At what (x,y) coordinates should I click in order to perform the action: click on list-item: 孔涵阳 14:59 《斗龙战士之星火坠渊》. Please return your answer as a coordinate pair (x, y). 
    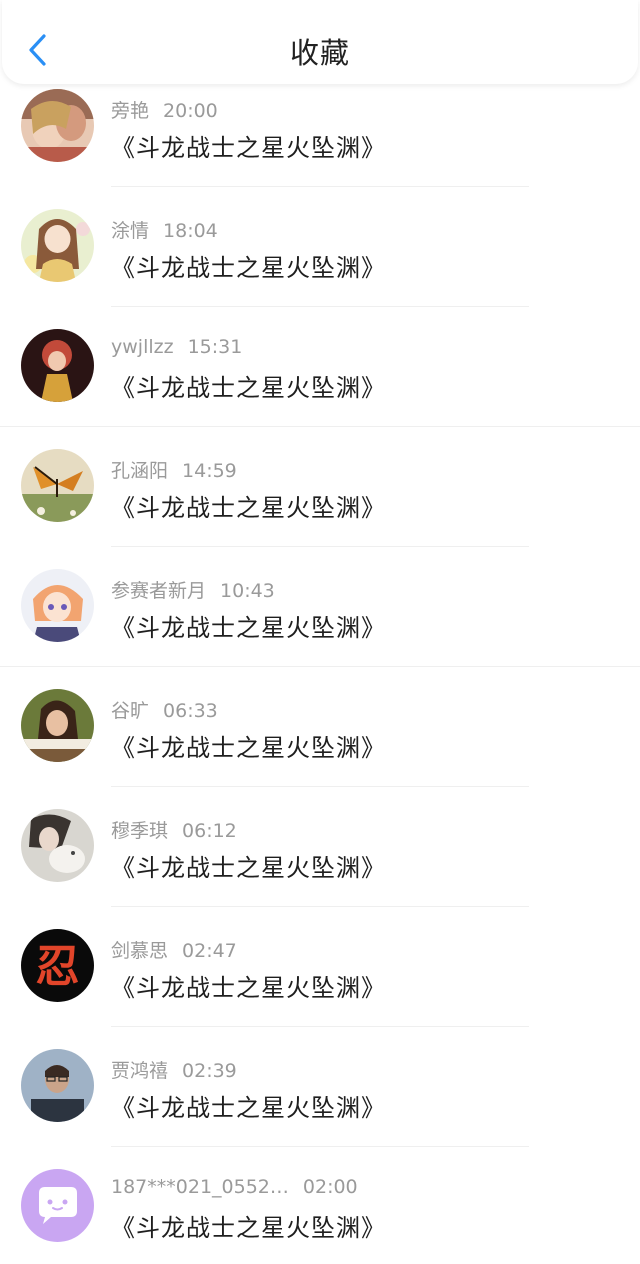
    Looking at the image, I should click on (320, 506).